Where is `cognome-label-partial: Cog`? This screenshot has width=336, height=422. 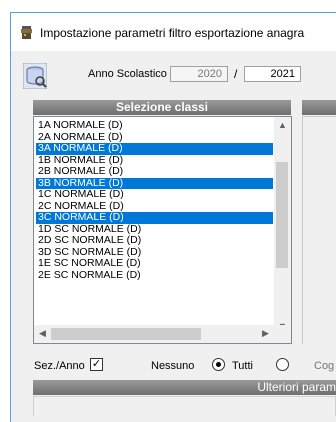
cognome-label-partial: Cog is located at coordinates (324, 366).